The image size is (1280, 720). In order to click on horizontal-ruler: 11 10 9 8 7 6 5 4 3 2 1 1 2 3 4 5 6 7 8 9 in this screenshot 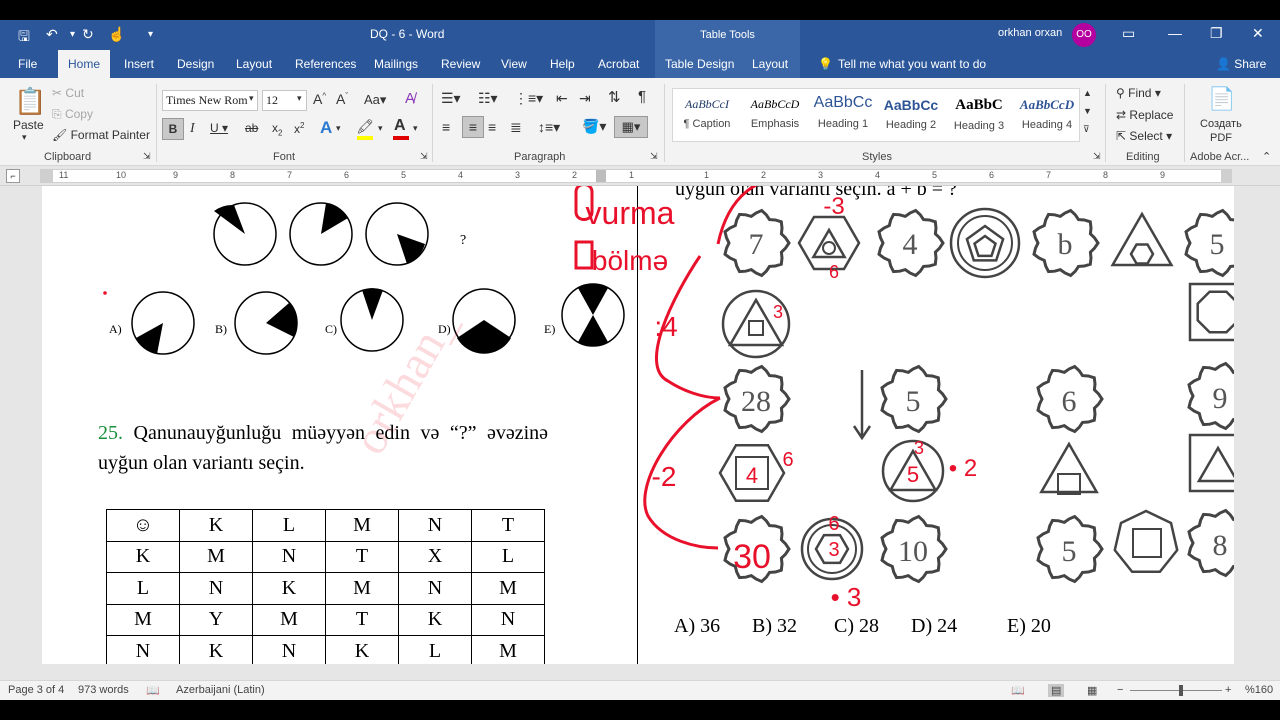, I will do `click(636, 176)`.